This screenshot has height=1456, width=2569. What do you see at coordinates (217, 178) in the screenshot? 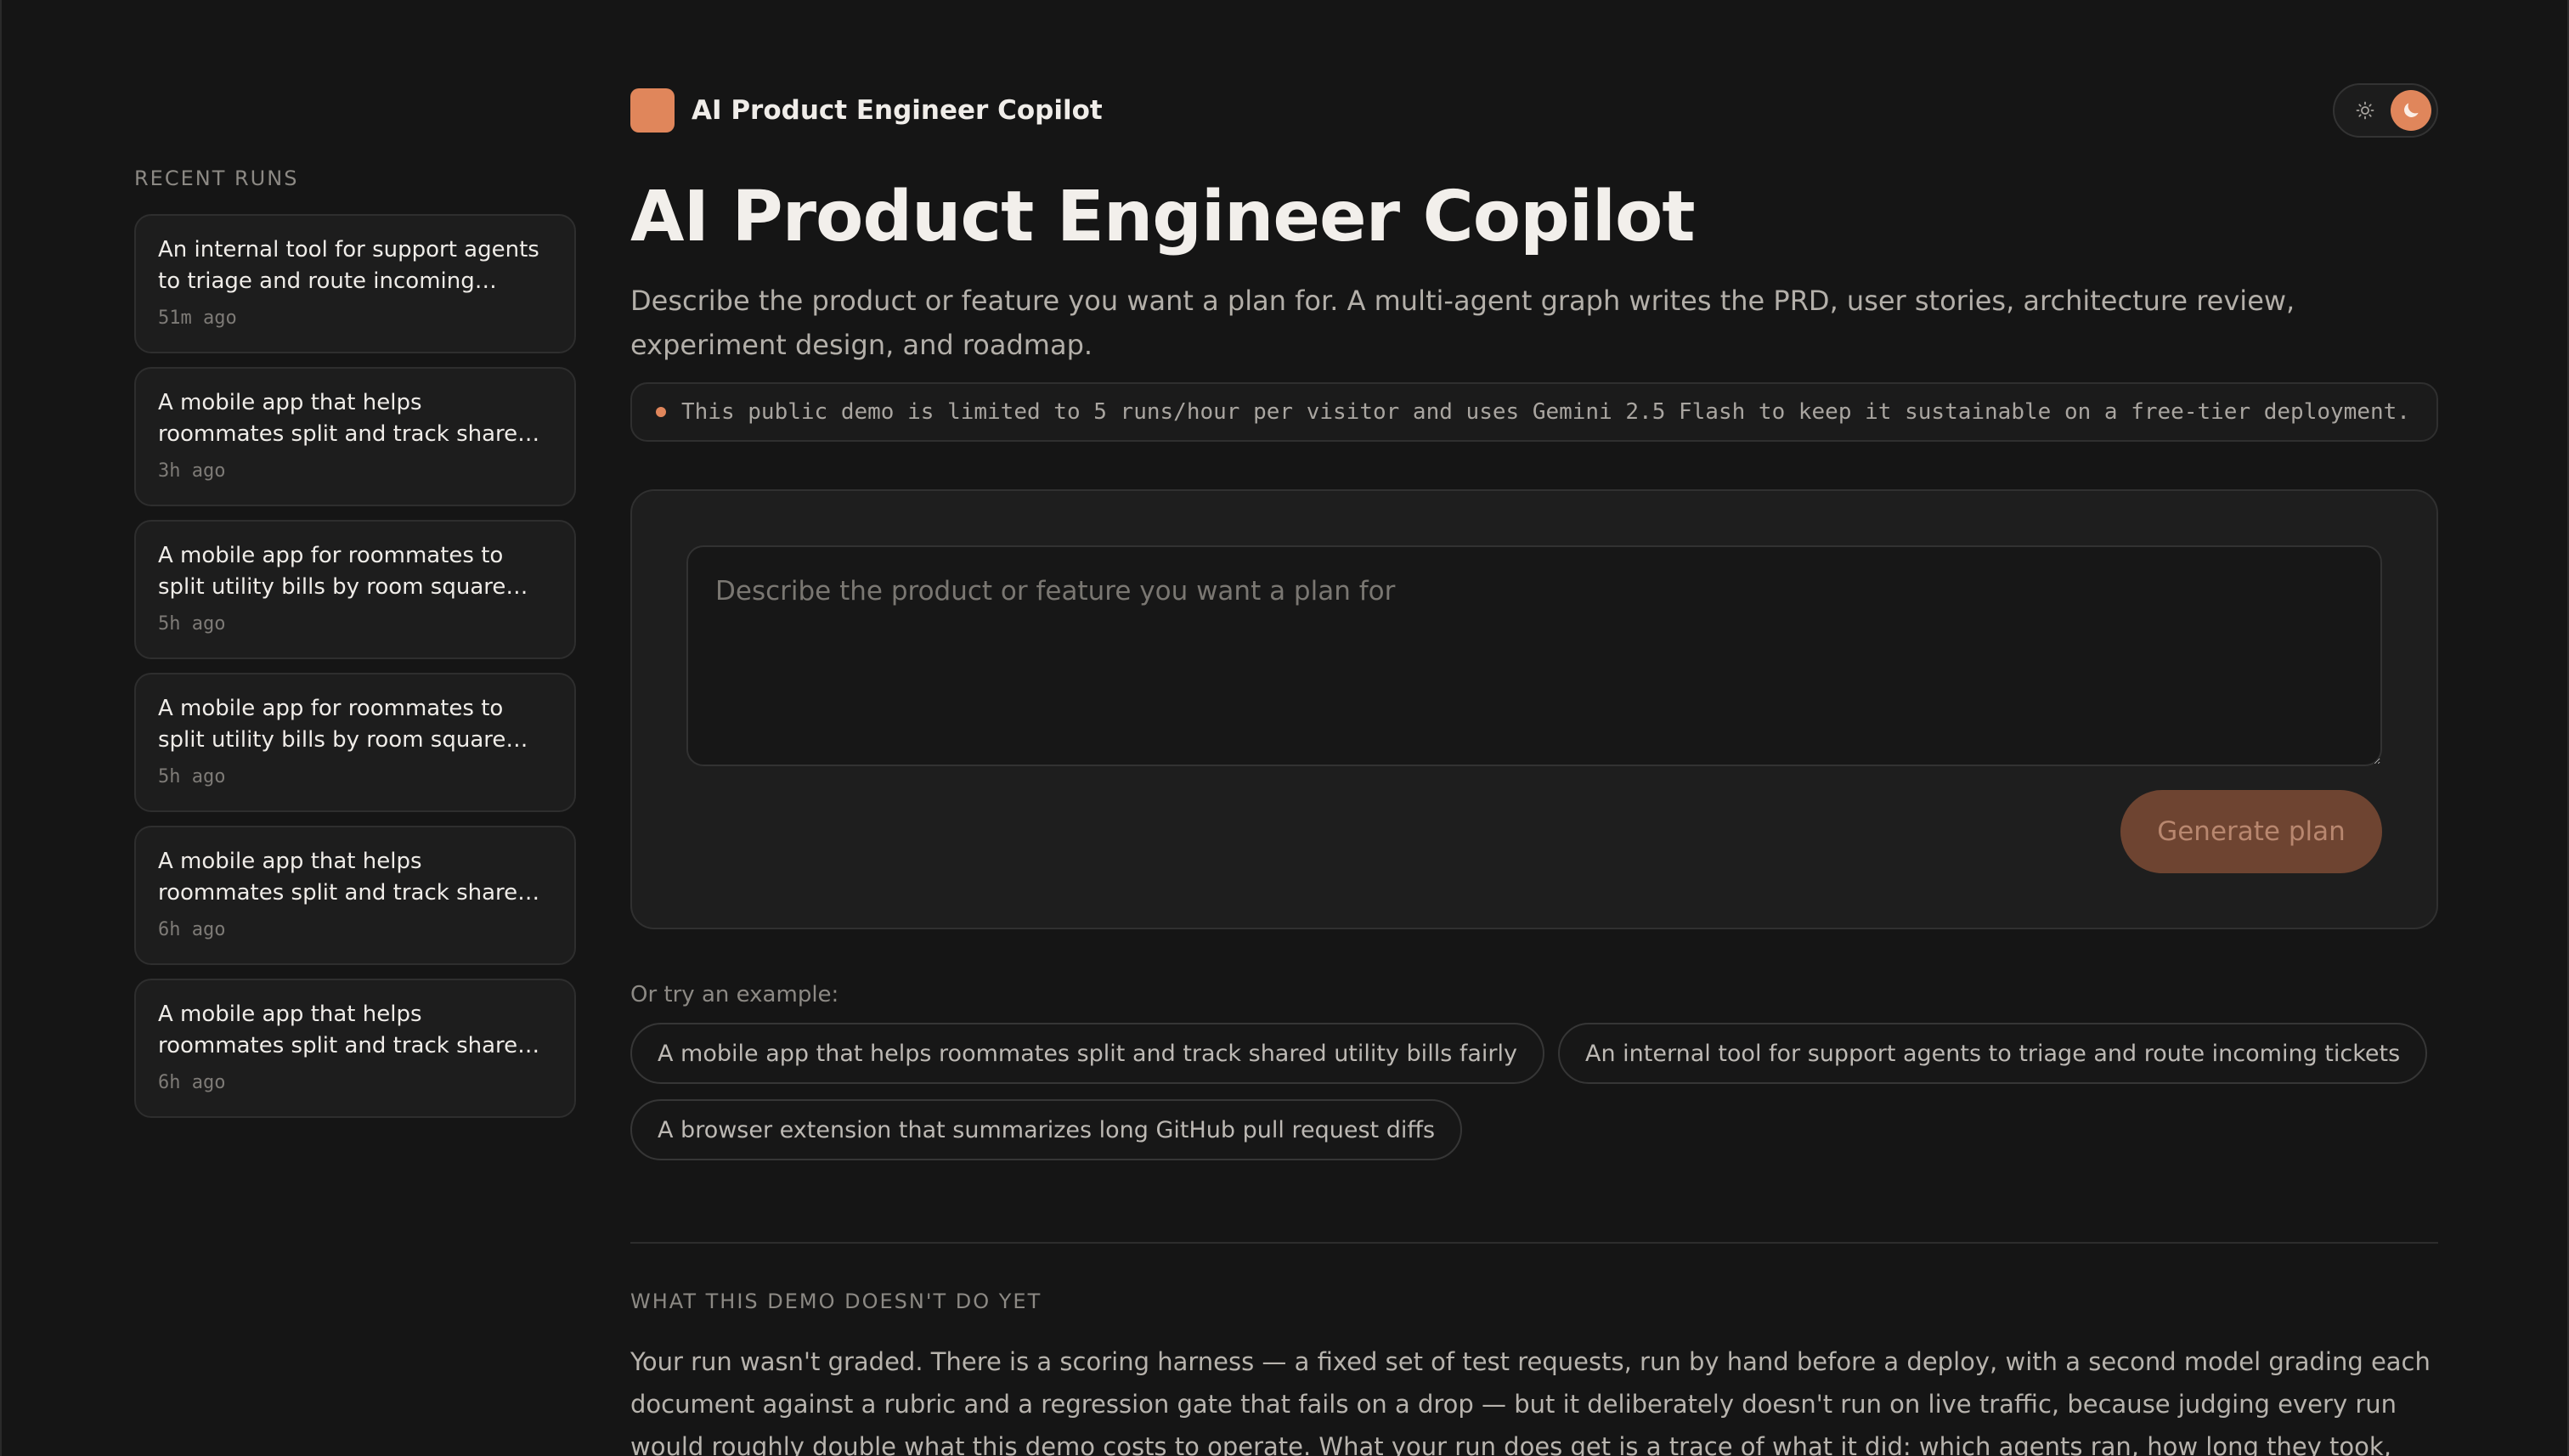
I see `recent-runs-heading: RECENT RUNS` at bounding box center [217, 178].